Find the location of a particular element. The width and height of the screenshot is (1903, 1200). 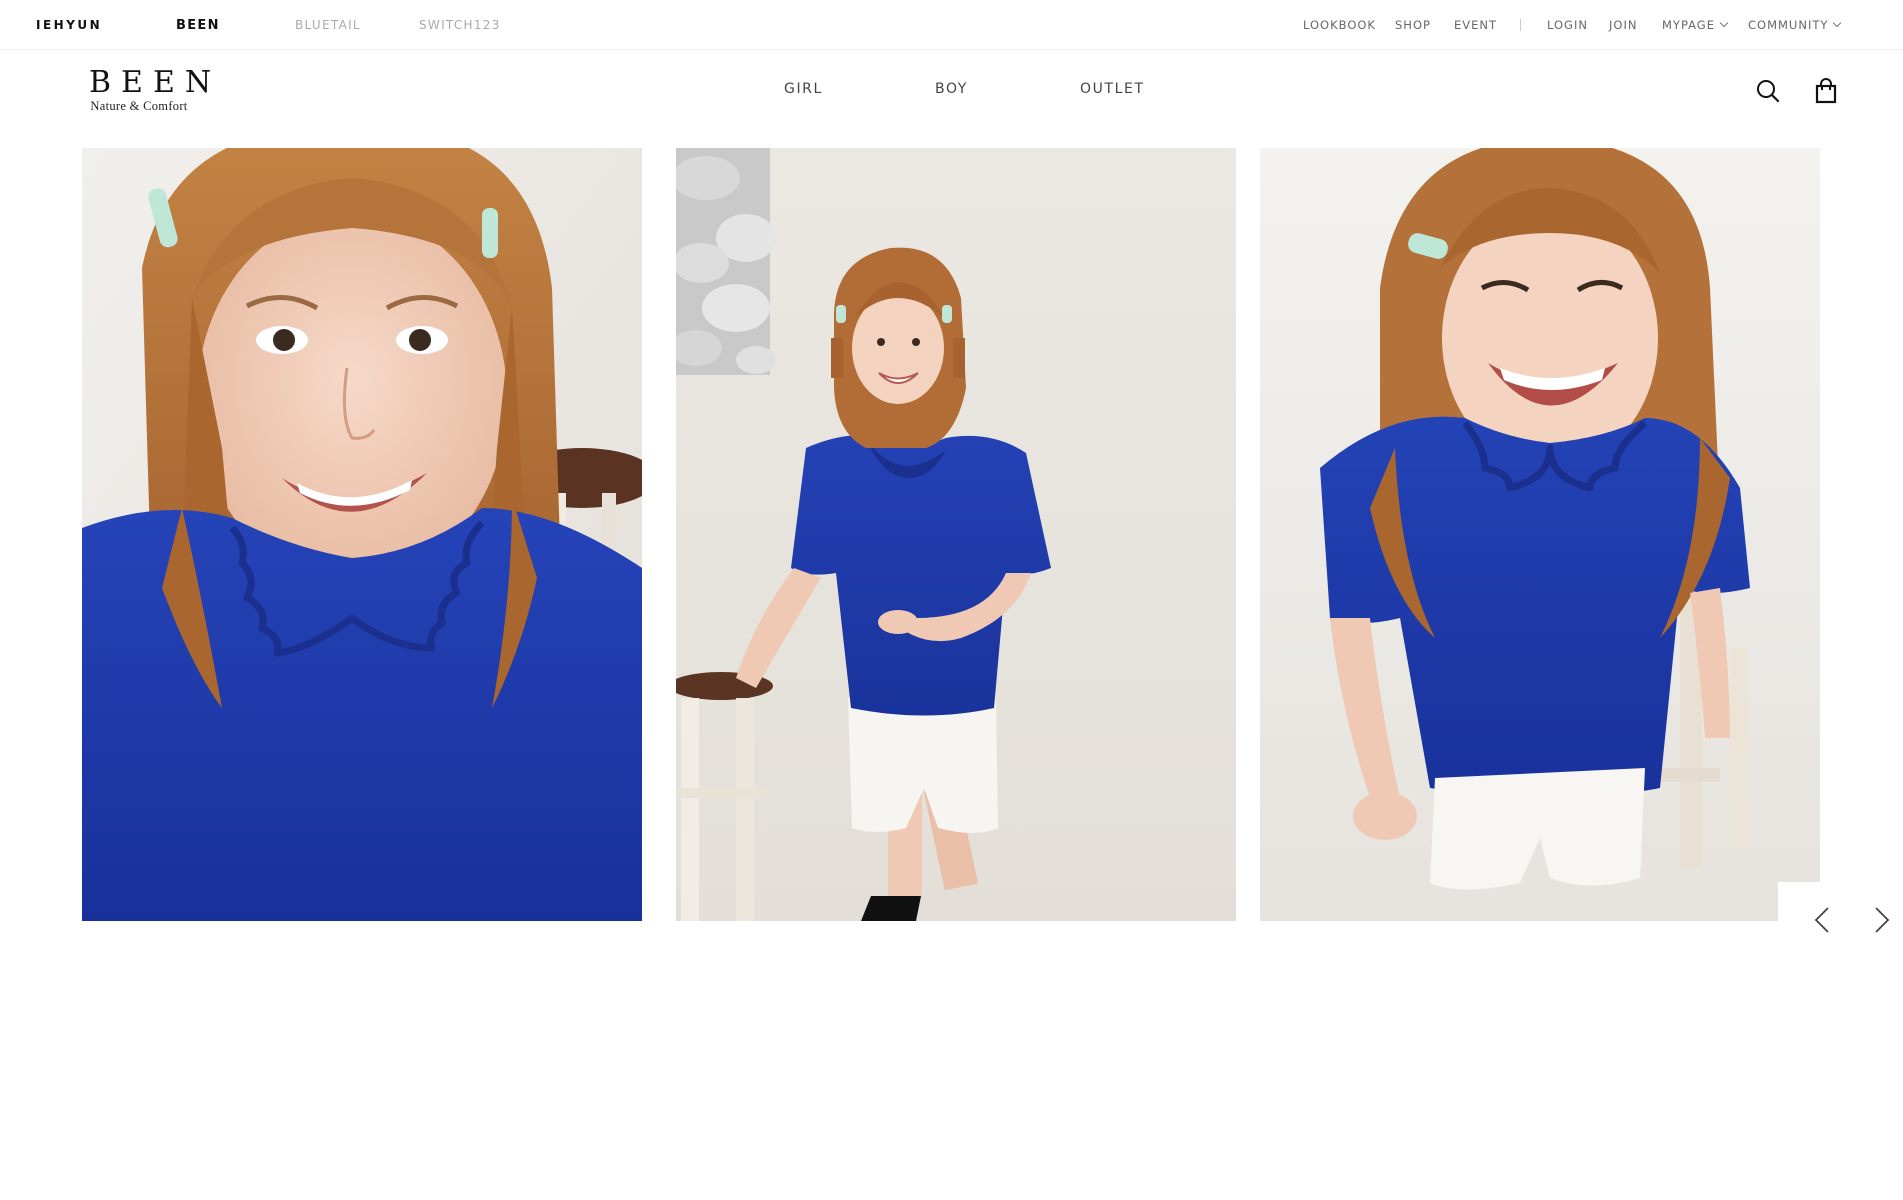

main-header: BEEN Nature & Comfort GIRL BOY OUTLET is located at coordinates (951, 99).